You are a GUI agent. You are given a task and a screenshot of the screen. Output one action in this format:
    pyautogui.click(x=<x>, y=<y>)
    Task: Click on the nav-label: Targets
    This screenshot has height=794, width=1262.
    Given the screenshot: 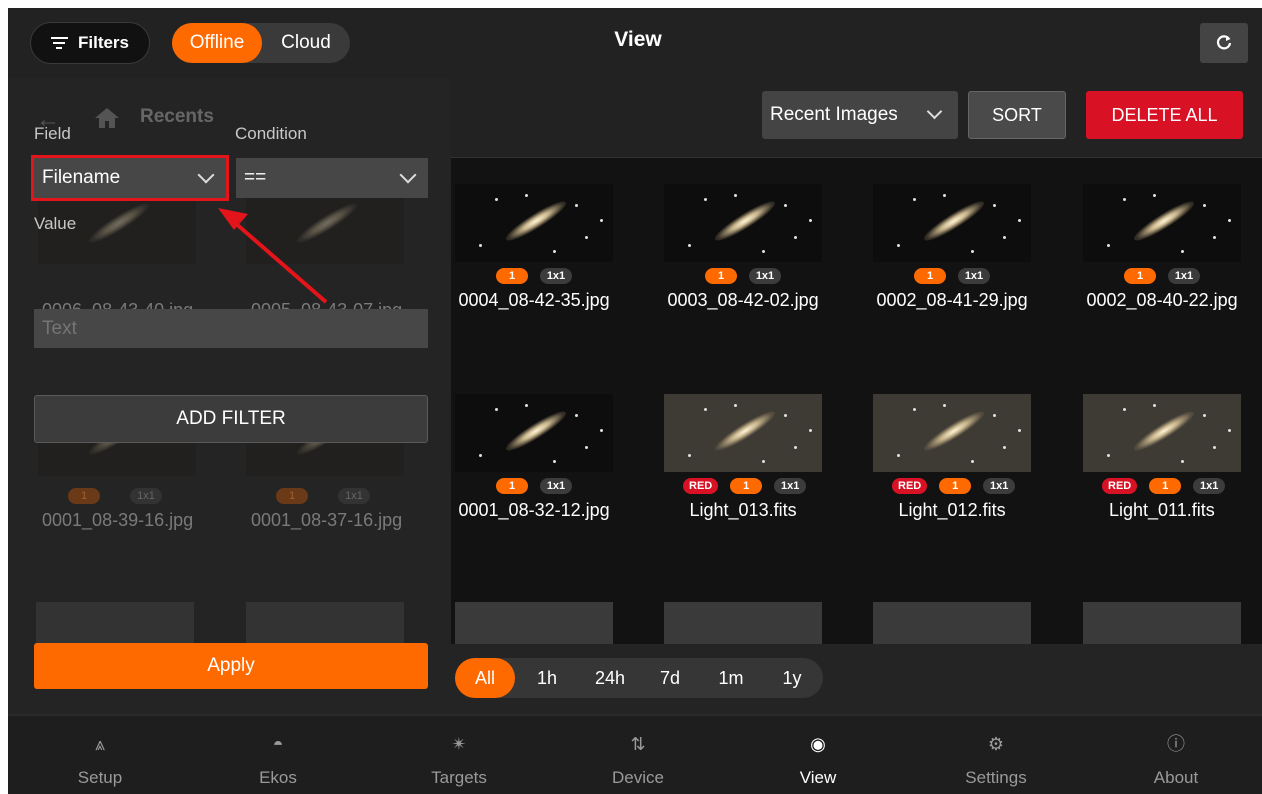 What is the action you would take?
    pyautogui.click(x=459, y=777)
    